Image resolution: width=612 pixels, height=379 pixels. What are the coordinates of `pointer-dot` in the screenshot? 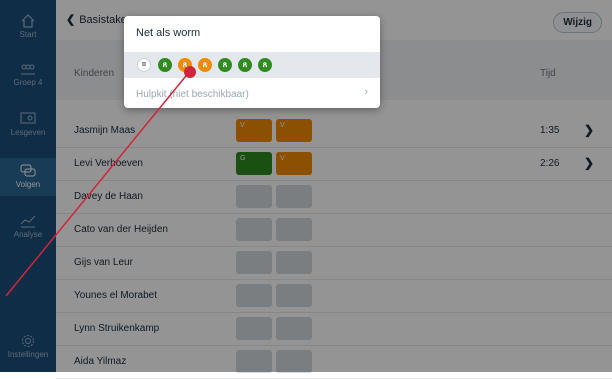 It's located at (190, 72).